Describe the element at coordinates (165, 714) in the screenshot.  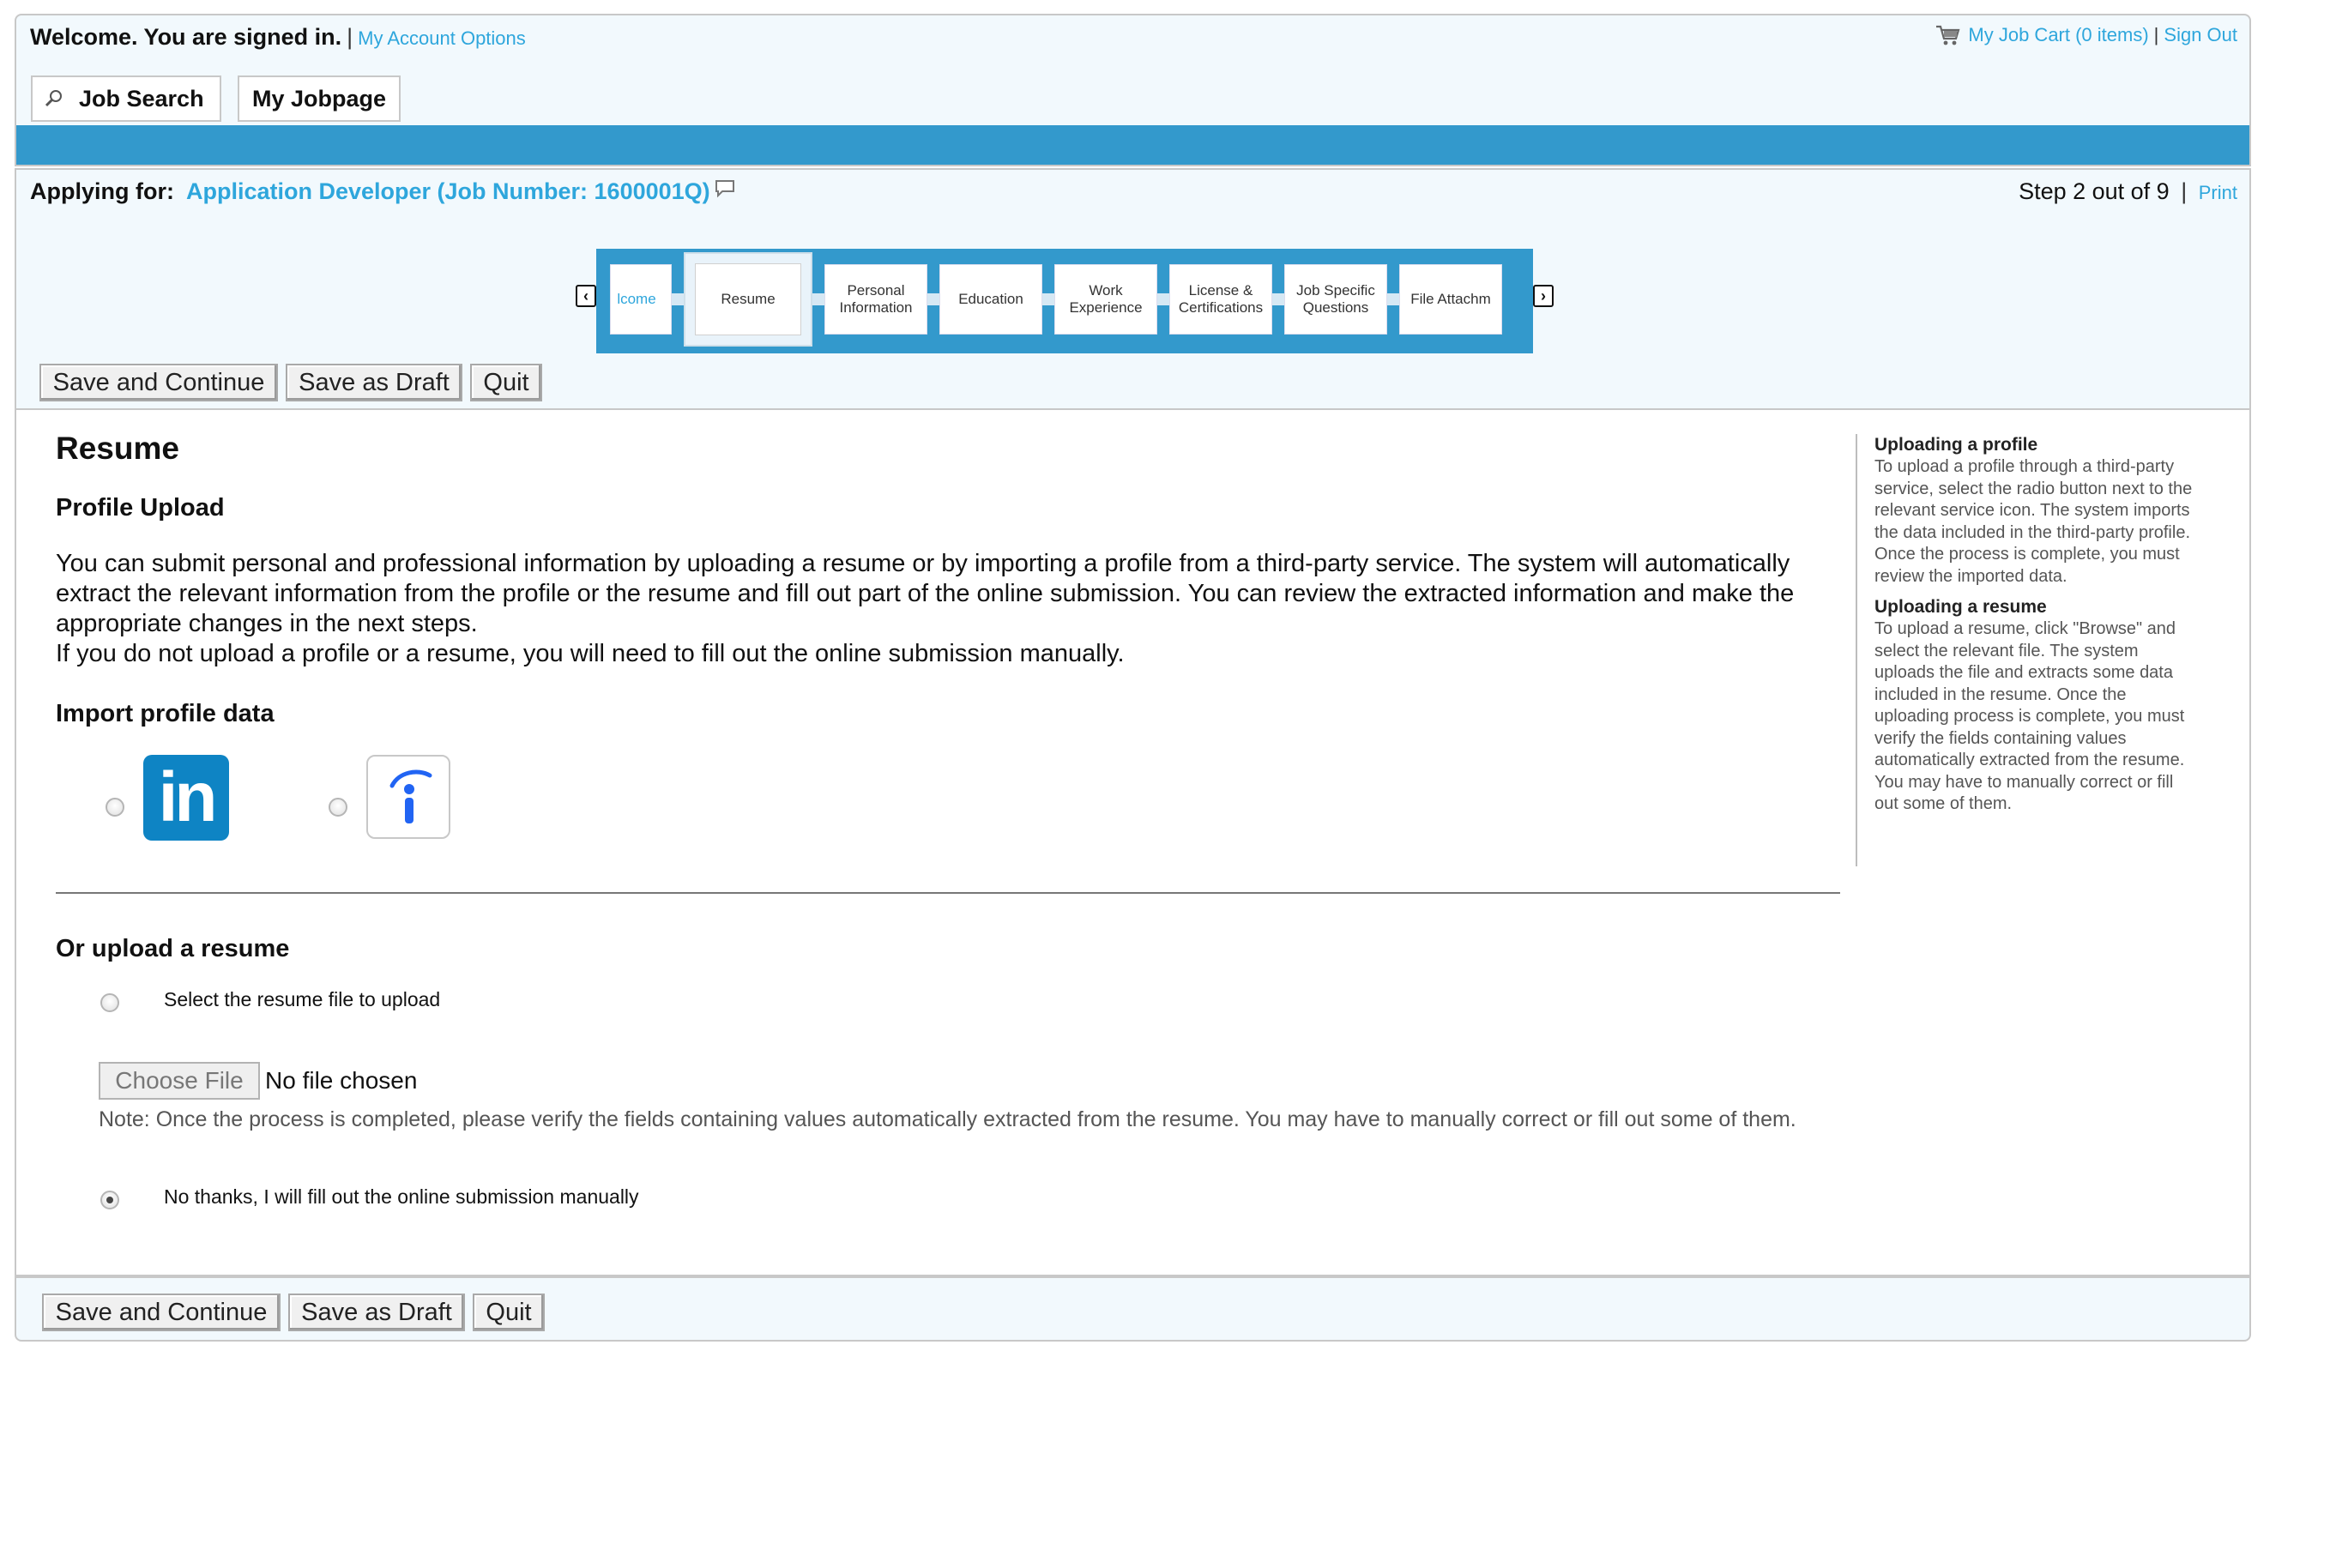
I see `import-profile-title: Import profile data` at that location.